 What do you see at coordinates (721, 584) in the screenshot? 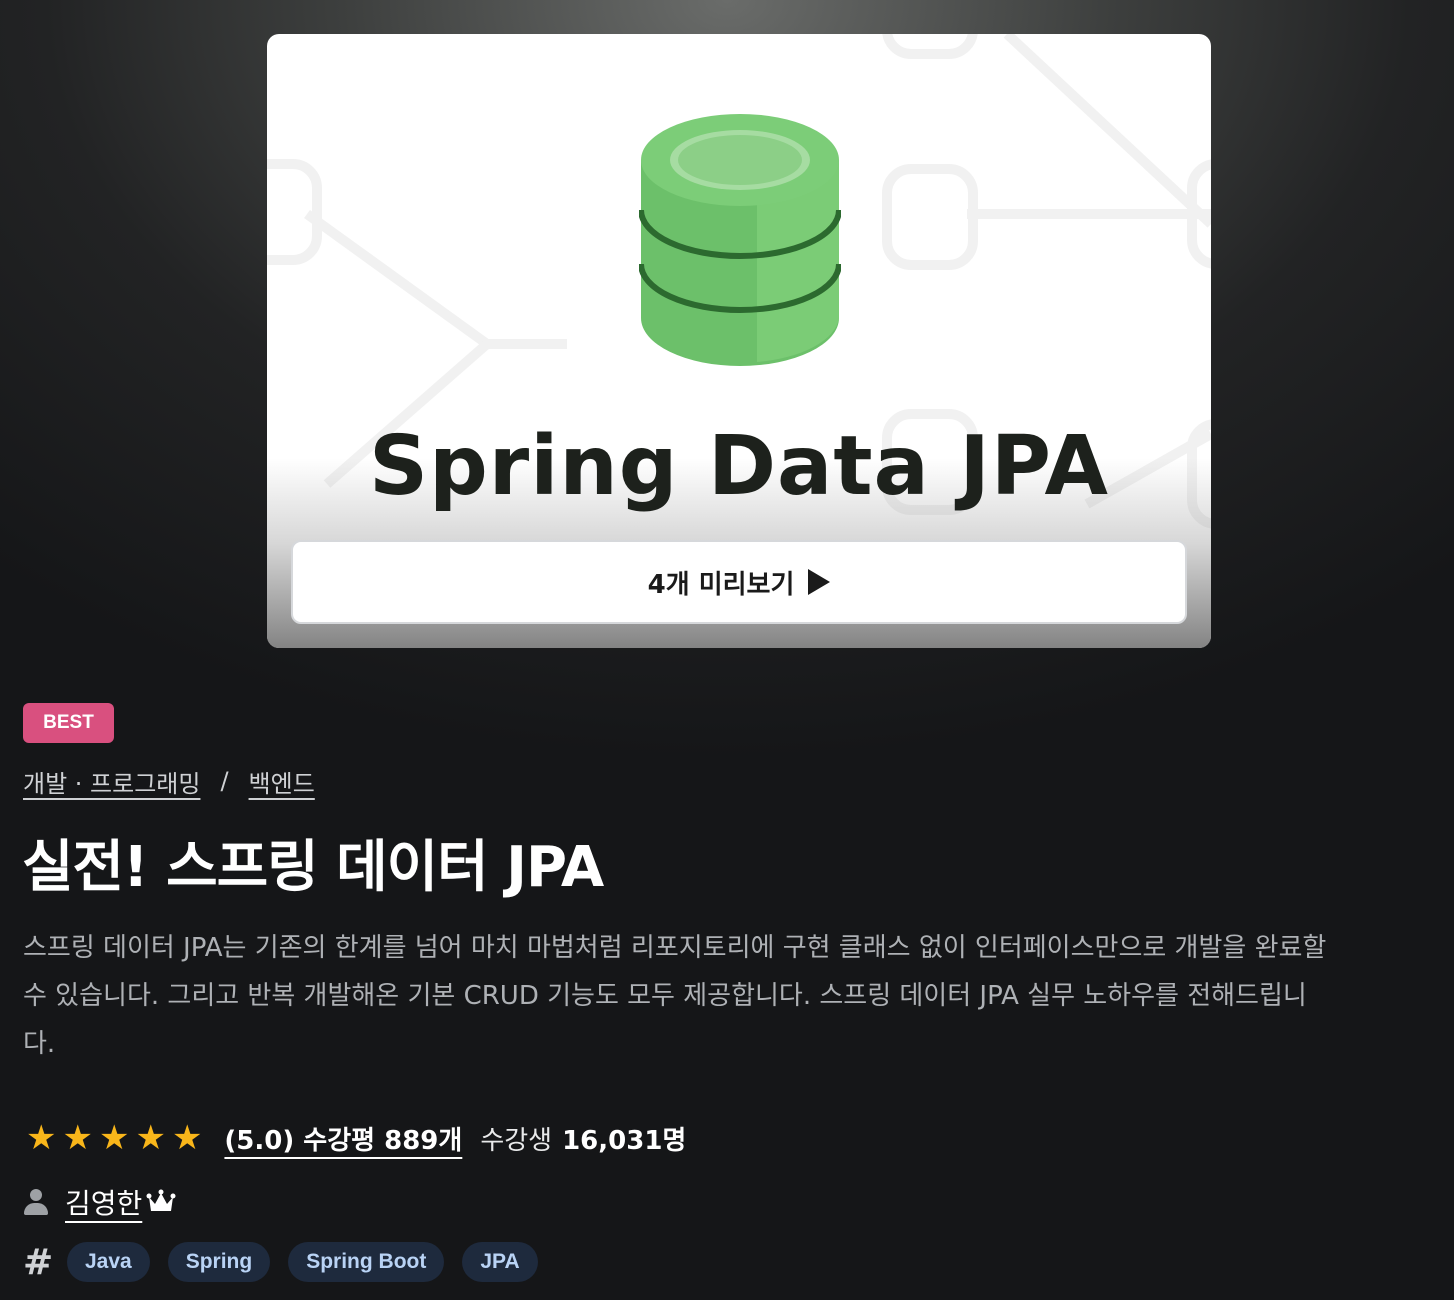
I see `preview-button-label: 4개 미리보기` at bounding box center [721, 584].